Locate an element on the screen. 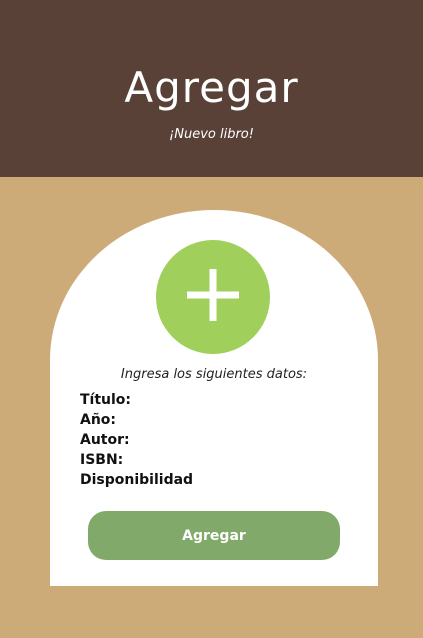  page-subtitle: ¡Nuevo libro! is located at coordinates (211, 134).